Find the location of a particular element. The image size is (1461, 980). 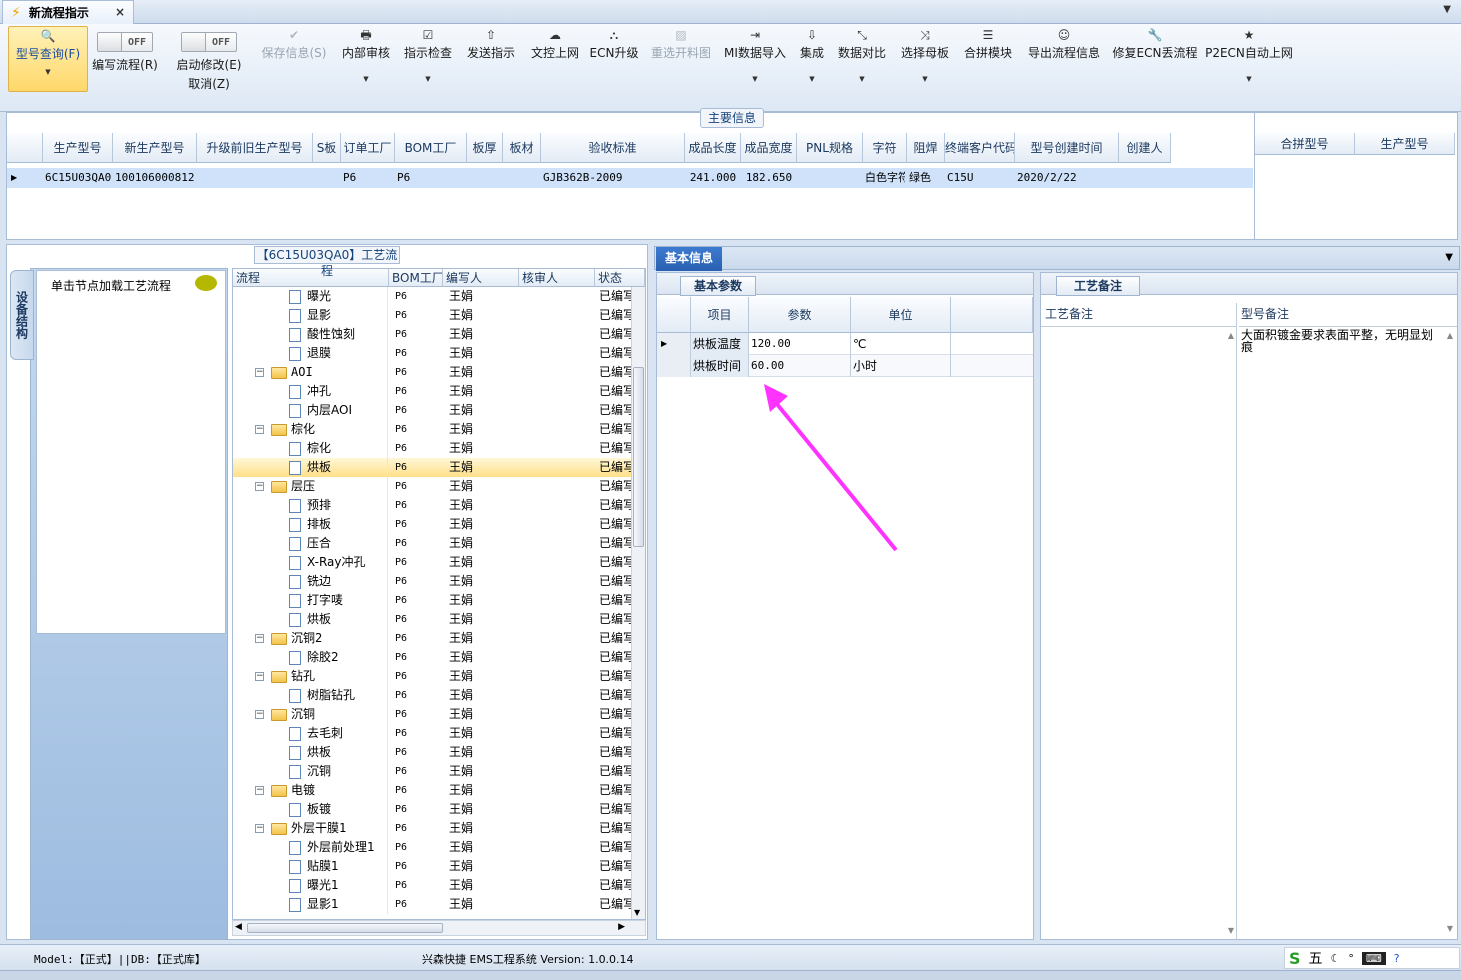

column-header: 升级前旧生产型号 is located at coordinates (255, 148).